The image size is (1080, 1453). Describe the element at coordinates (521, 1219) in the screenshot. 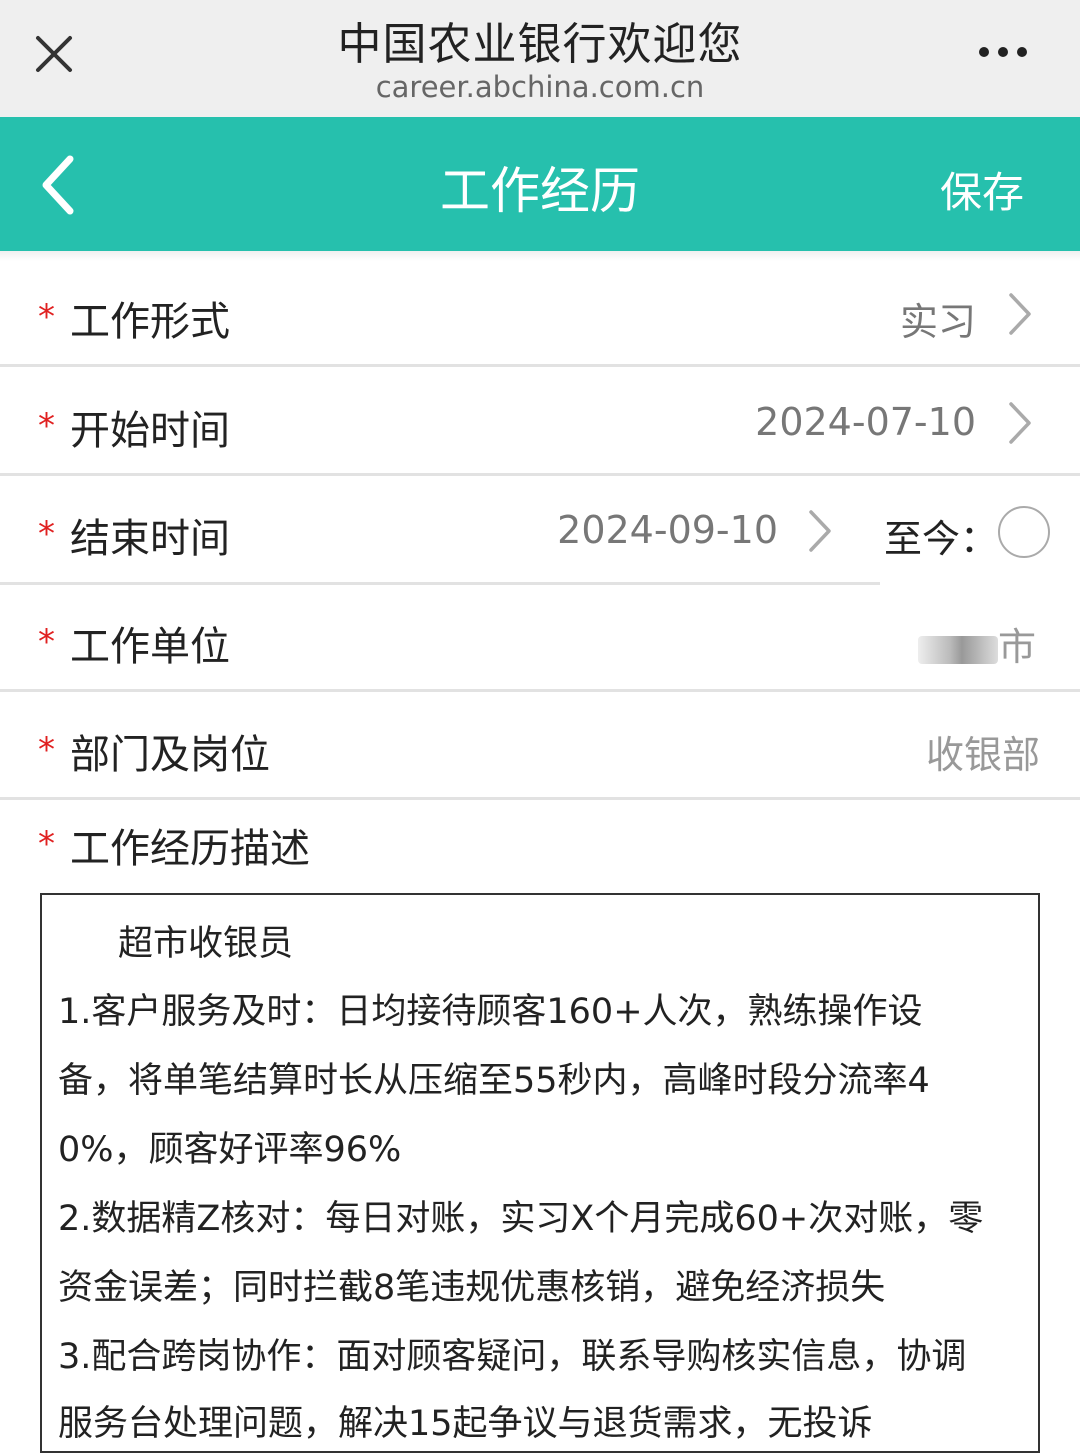

I see `description-line: 2.数据精Z核对：每日对账，实习X个月完成60+次对账，零` at that location.